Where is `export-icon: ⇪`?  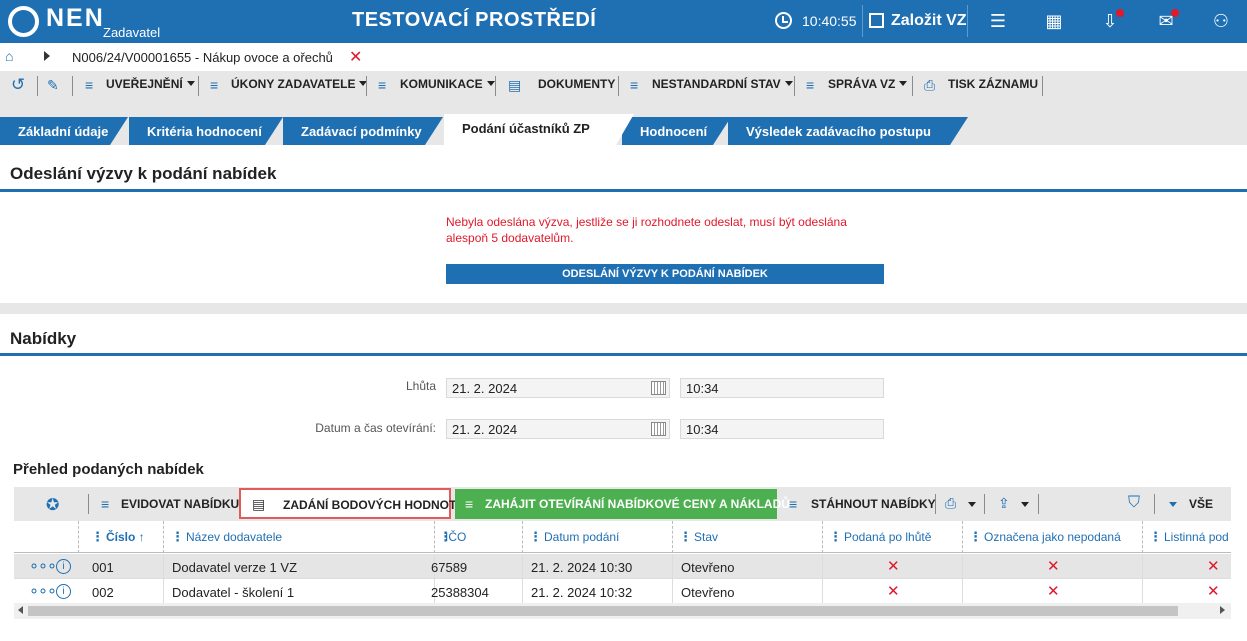 export-icon: ⇪ is located at coordinates (1004, 503).